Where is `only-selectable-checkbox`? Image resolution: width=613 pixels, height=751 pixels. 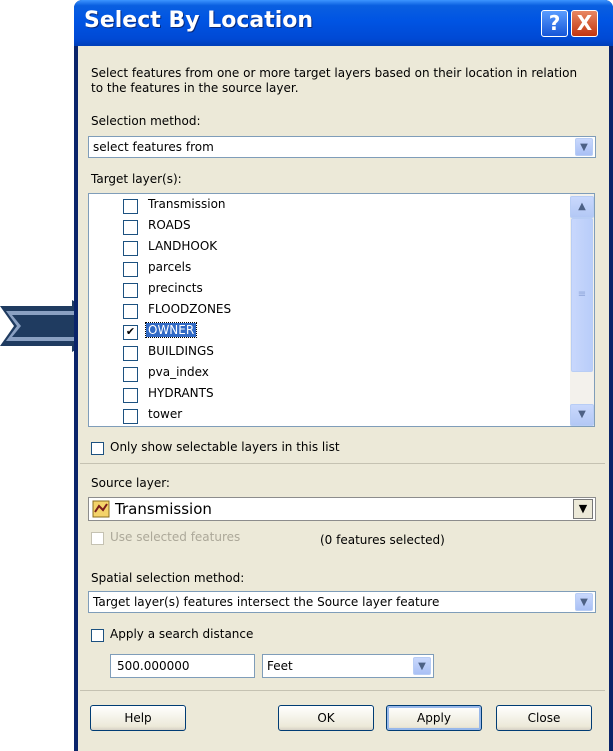
only-selectable-checkbox is located at coordinates (97, 448).